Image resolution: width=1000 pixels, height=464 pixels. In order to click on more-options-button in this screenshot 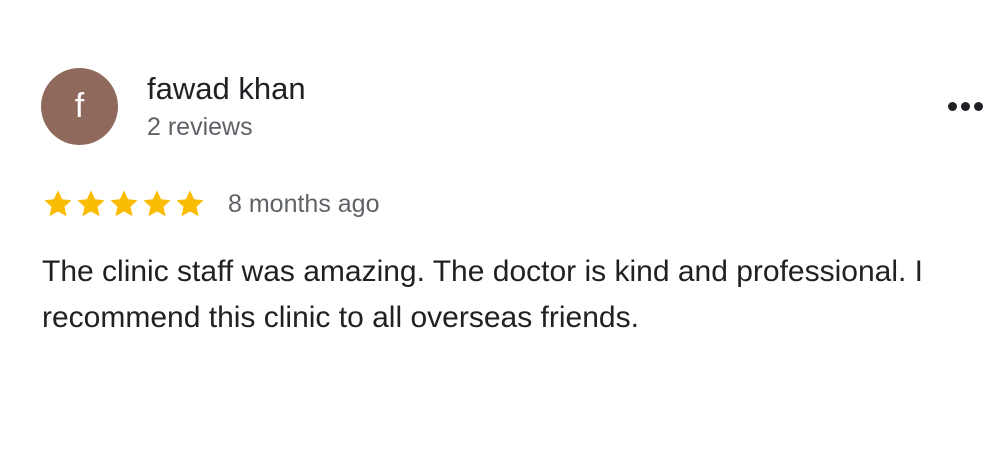, I will do `click(965, 106)`.